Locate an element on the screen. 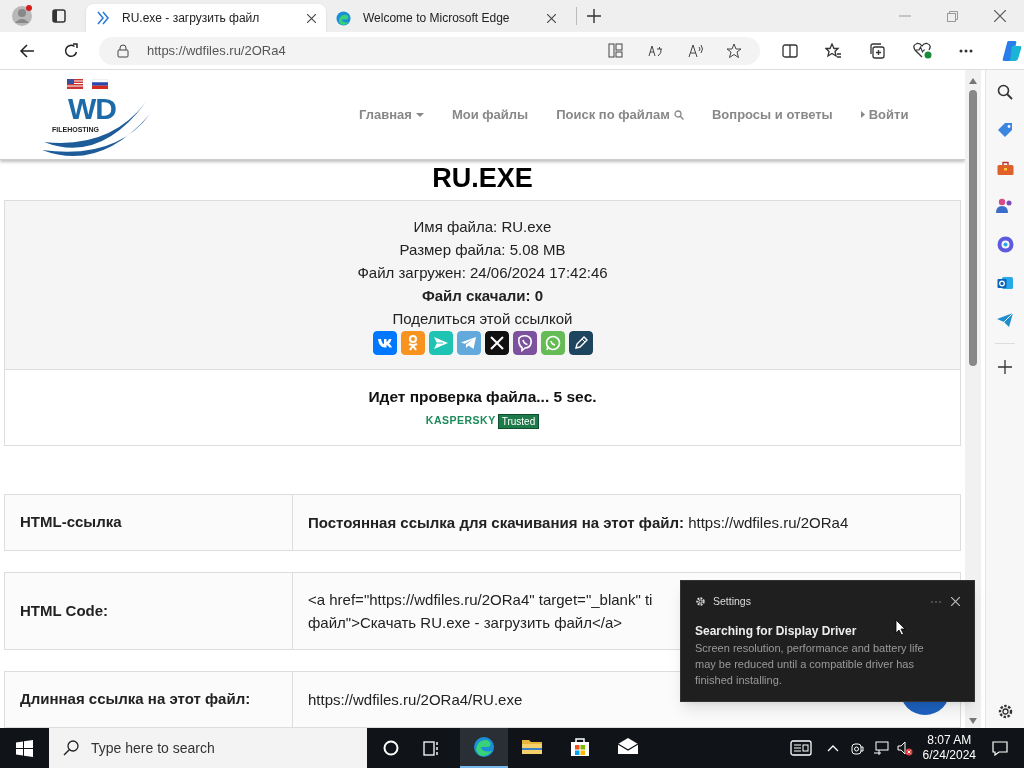 The height and width of the screenshot is (768, 1024). volume-muted-icon is located at coordinates (904, 748).